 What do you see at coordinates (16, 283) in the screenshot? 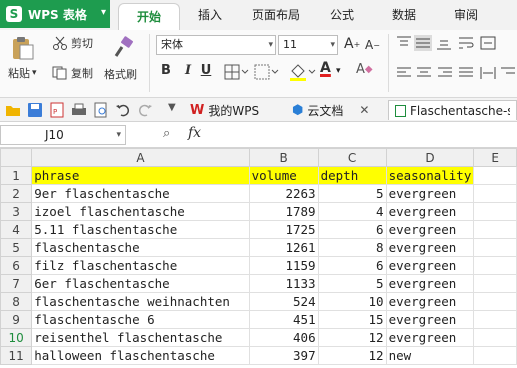
I see `row-header: 7` at bounding box center [16, 283].